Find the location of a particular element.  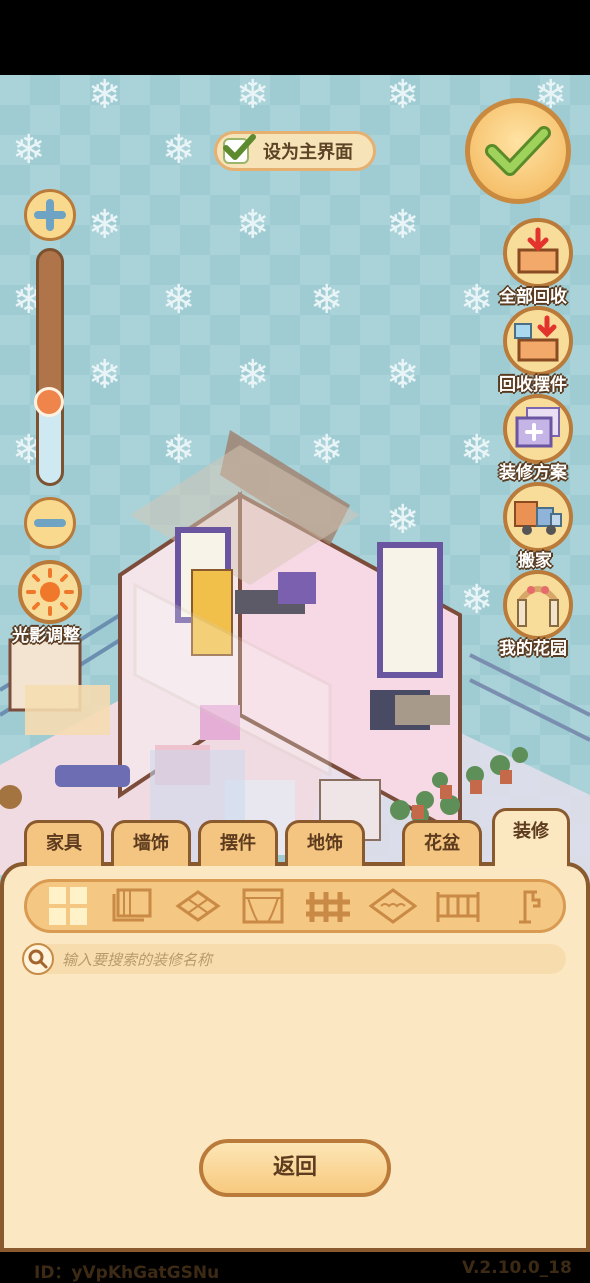

move-house-button is located at coordinates (538, 517).